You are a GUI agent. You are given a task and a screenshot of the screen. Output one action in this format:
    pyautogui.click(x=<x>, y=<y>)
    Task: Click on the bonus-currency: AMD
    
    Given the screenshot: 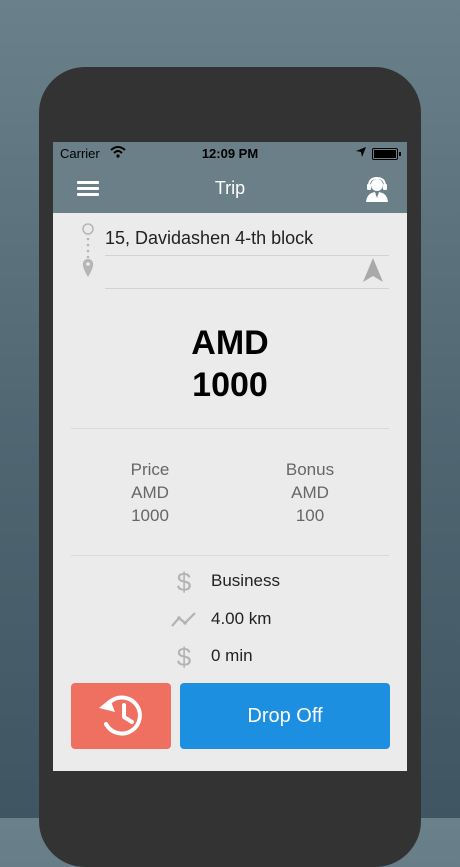 What is the action you would take?
    pyautogui.click(x=310, y=492)
    